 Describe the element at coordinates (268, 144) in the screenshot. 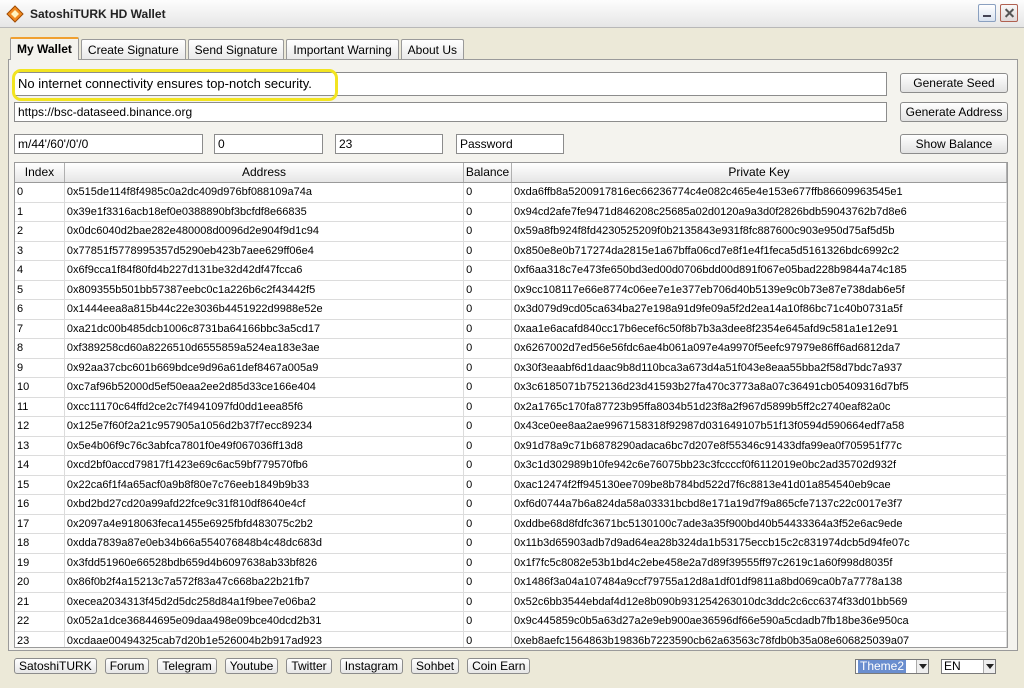

I see `start-index-input: 0` at that location.